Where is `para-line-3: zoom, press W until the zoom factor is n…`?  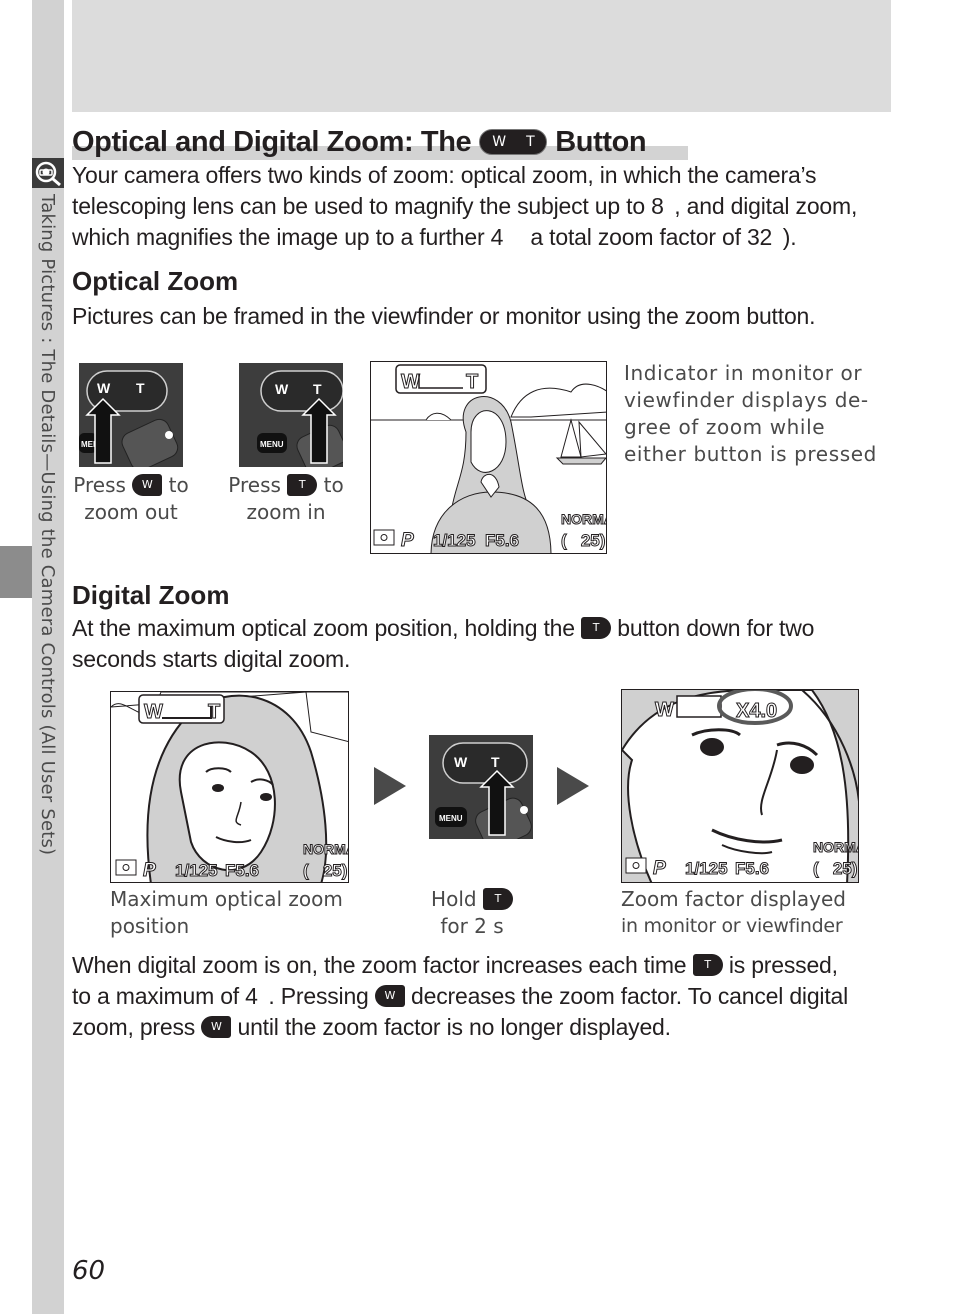 para-line-3: zoom, press W until the zoom factor is n… is located at coordinates (460, 1027).